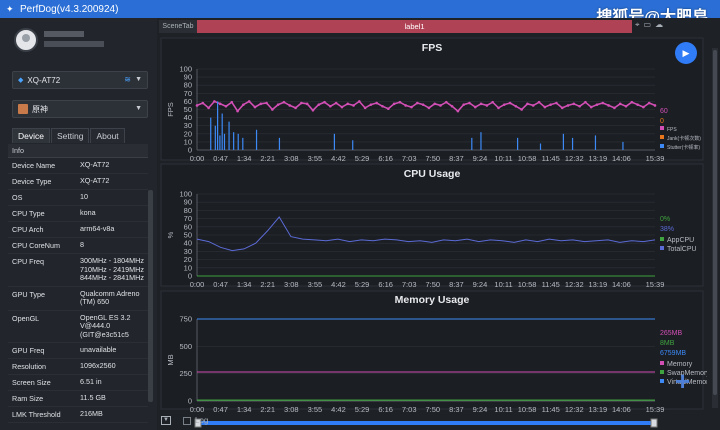 This screenshot has width=720, height=430. Describe the element at coordinates (17, 197) in the screenshot. I see `info-key: OS` at that location.